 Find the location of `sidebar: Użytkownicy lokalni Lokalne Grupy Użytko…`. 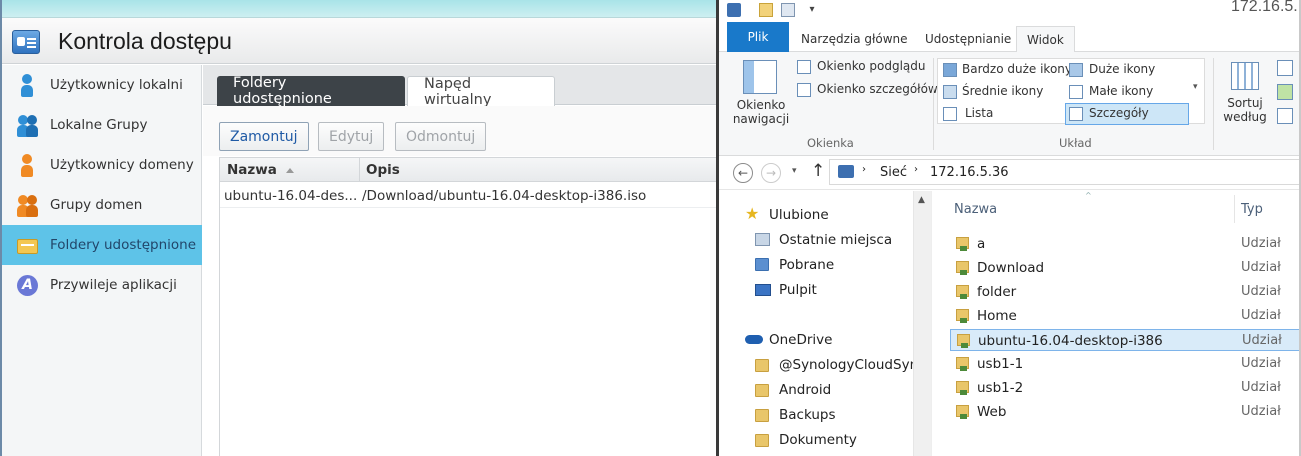

sidebar: Użytkownicy lokalni Lokalne Grupy Użytko… is located at coordinates (102, 260).